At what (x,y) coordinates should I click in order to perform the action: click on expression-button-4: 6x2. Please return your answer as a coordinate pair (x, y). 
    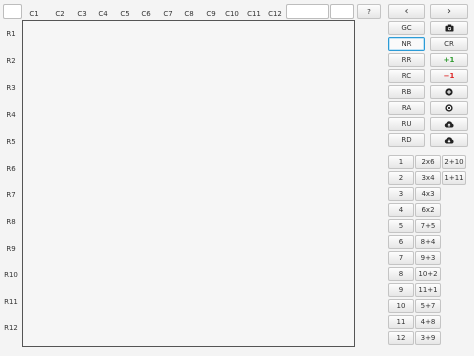
    Looking at the image, I should click on (428, 210).